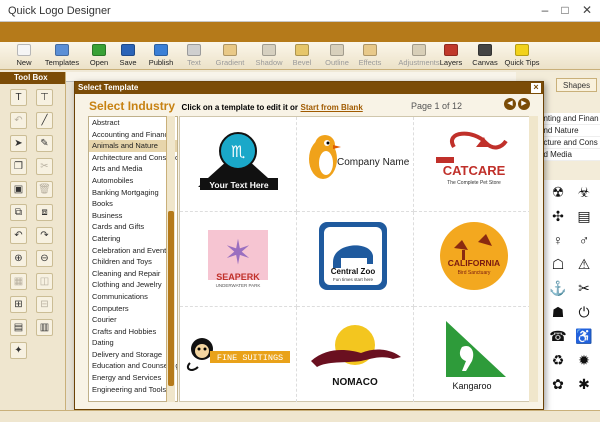 This screenshot has width=600, height=422. What do you see at coordinates (133, 146) in the screenshot?
I see `industry-item: Animals and Nature` at bounding box center [133, 146].